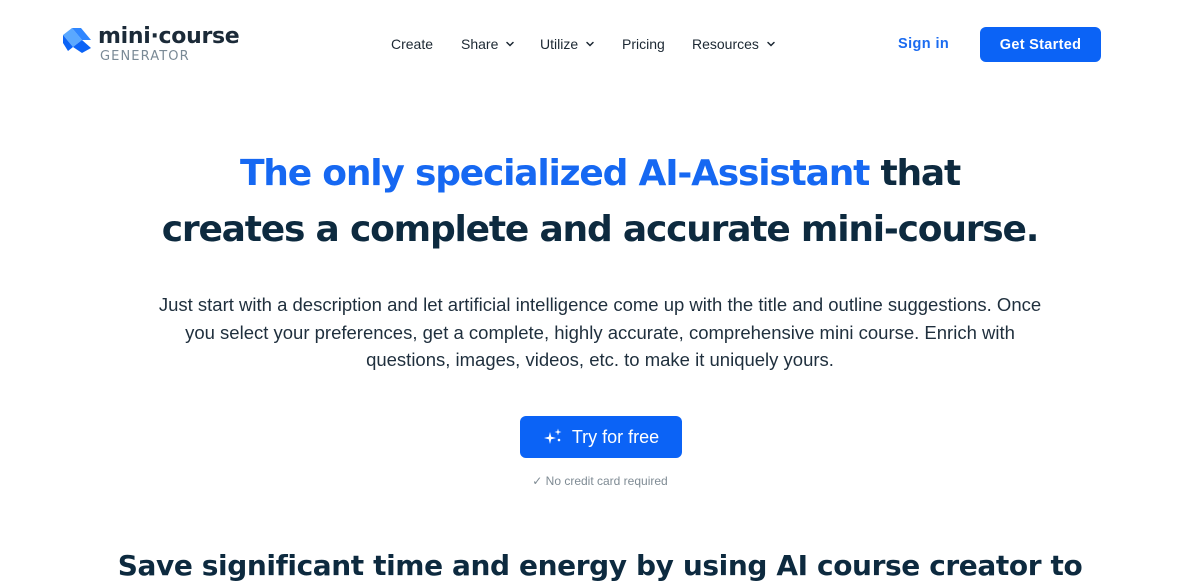  Describe the element at coordinates (77, 40) in the screenshot. I see `logo-mark-icon` at that location.